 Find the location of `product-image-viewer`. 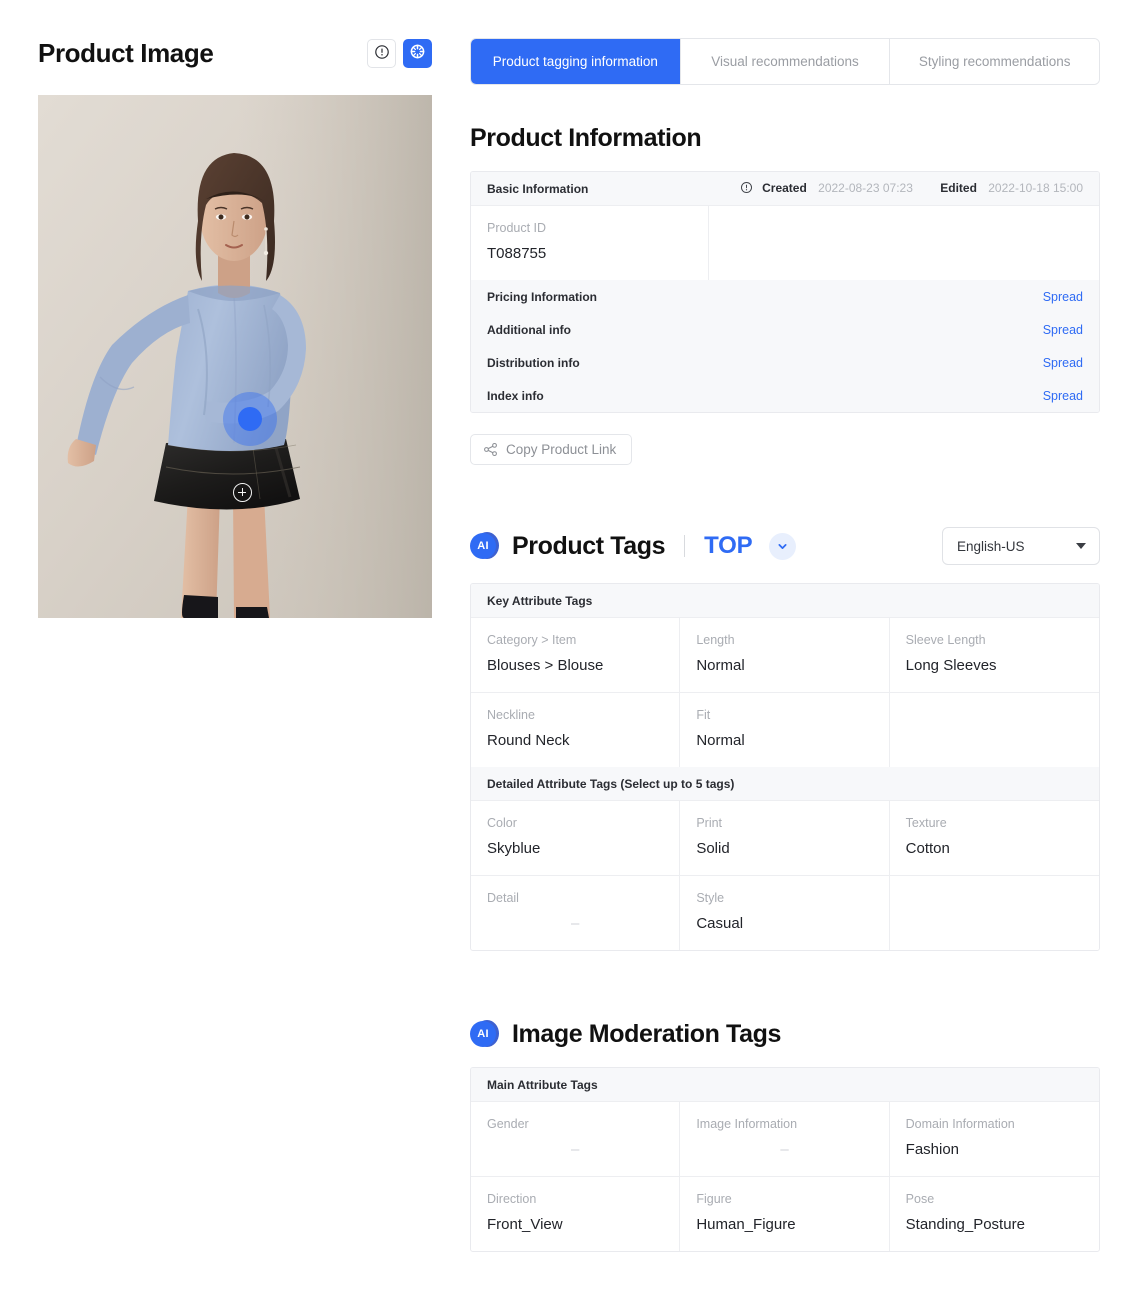

product-image-viewer is located at coordinates (235, 356).